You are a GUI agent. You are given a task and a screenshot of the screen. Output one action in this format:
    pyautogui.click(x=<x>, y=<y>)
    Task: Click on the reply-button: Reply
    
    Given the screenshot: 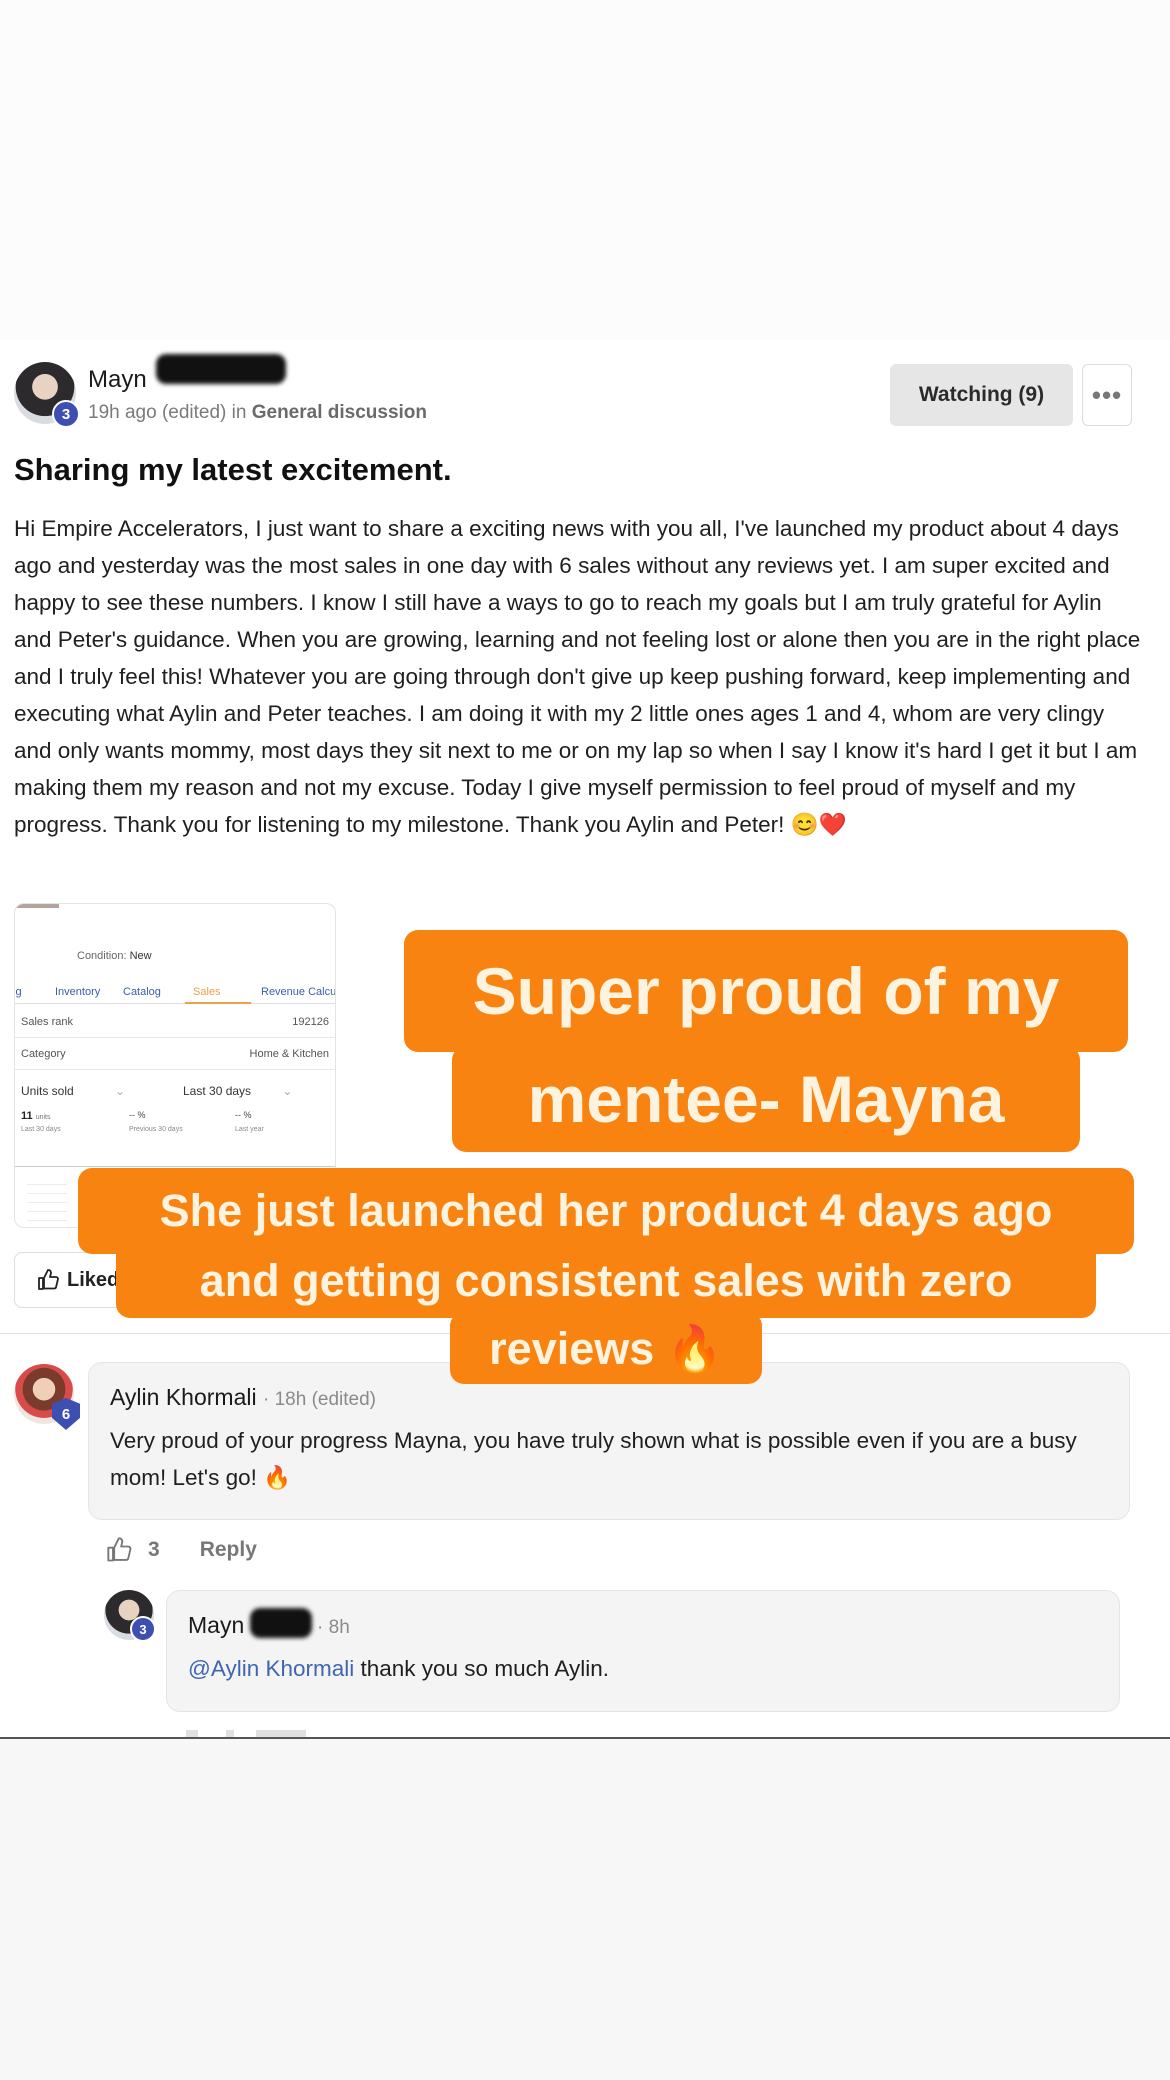 What is the action you would take?
    pyautogui.click(x=228, y=1550)
    